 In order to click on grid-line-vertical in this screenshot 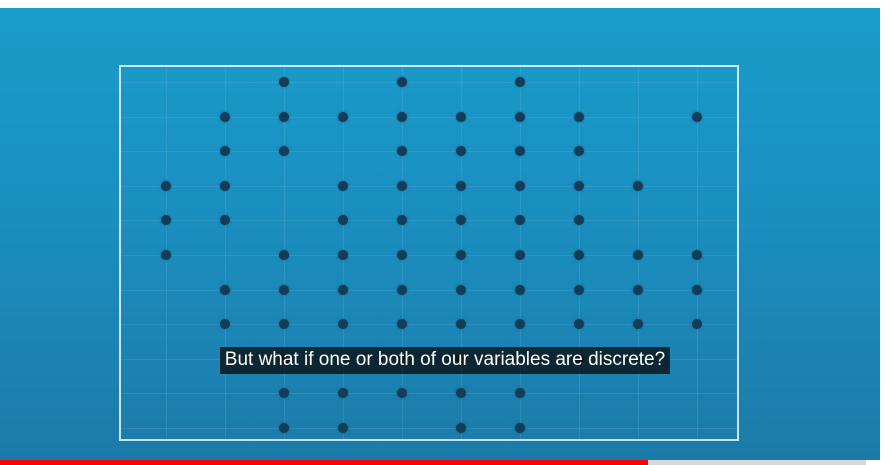, I will do `click(225, 253)`.